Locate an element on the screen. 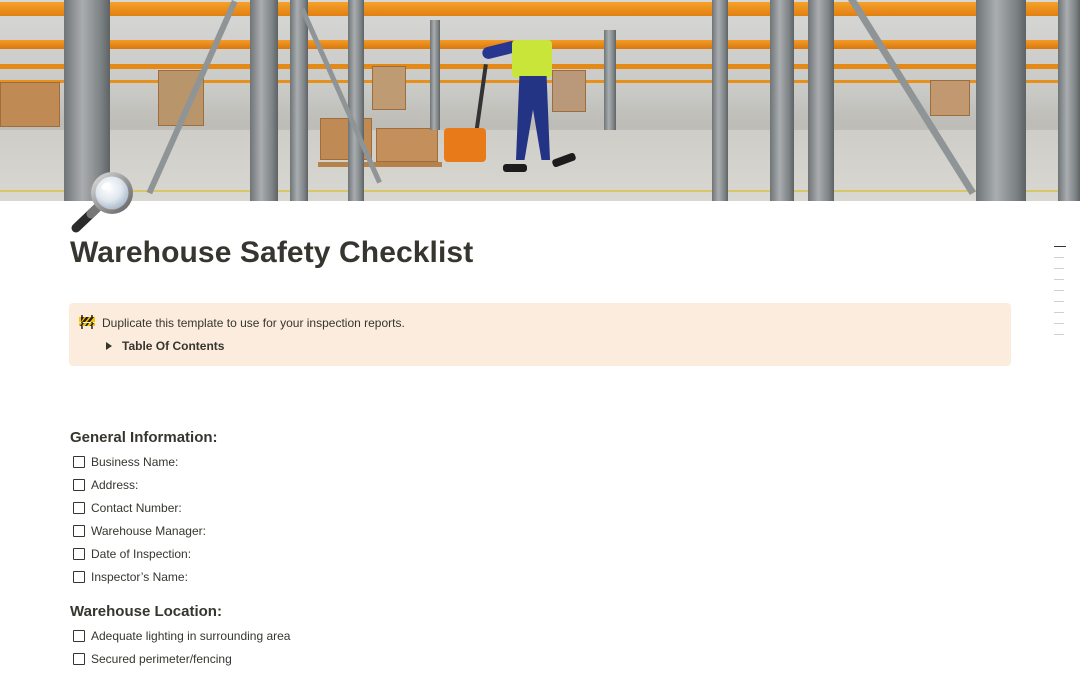 Image resolution: width=1080 pixels, height=674 pixels. pallet-truck-handle is located at coordinates (481, 99).